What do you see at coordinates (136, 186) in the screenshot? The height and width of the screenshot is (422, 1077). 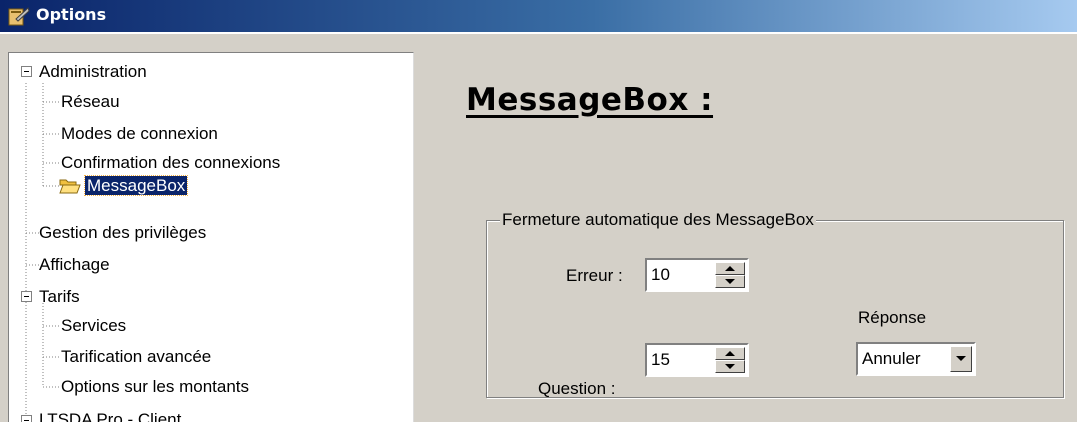 I see `tree-item-messagebox: MessageBox` at bounding box center [136, 186].